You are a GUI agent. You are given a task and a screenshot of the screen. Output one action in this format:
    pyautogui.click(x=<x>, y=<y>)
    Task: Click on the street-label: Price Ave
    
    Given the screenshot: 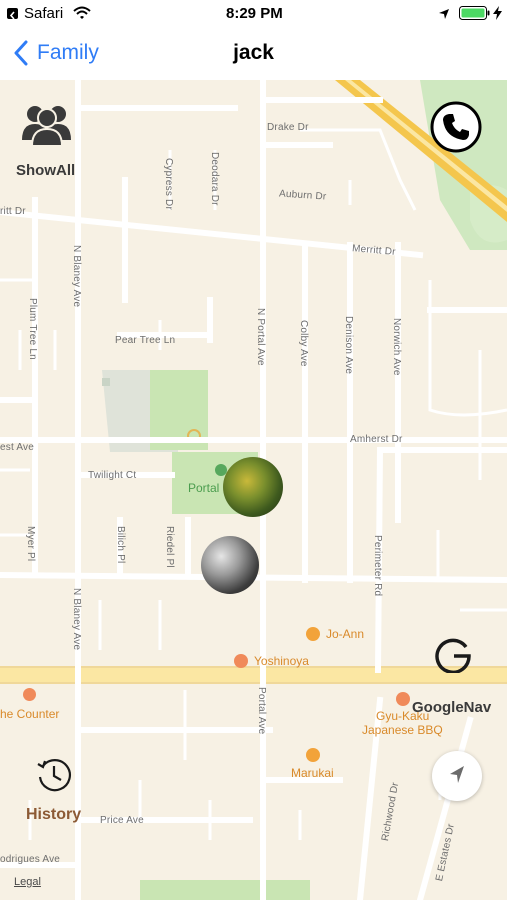 What is the action you would take?
    pyautogui.click(x=122, y=820)
    